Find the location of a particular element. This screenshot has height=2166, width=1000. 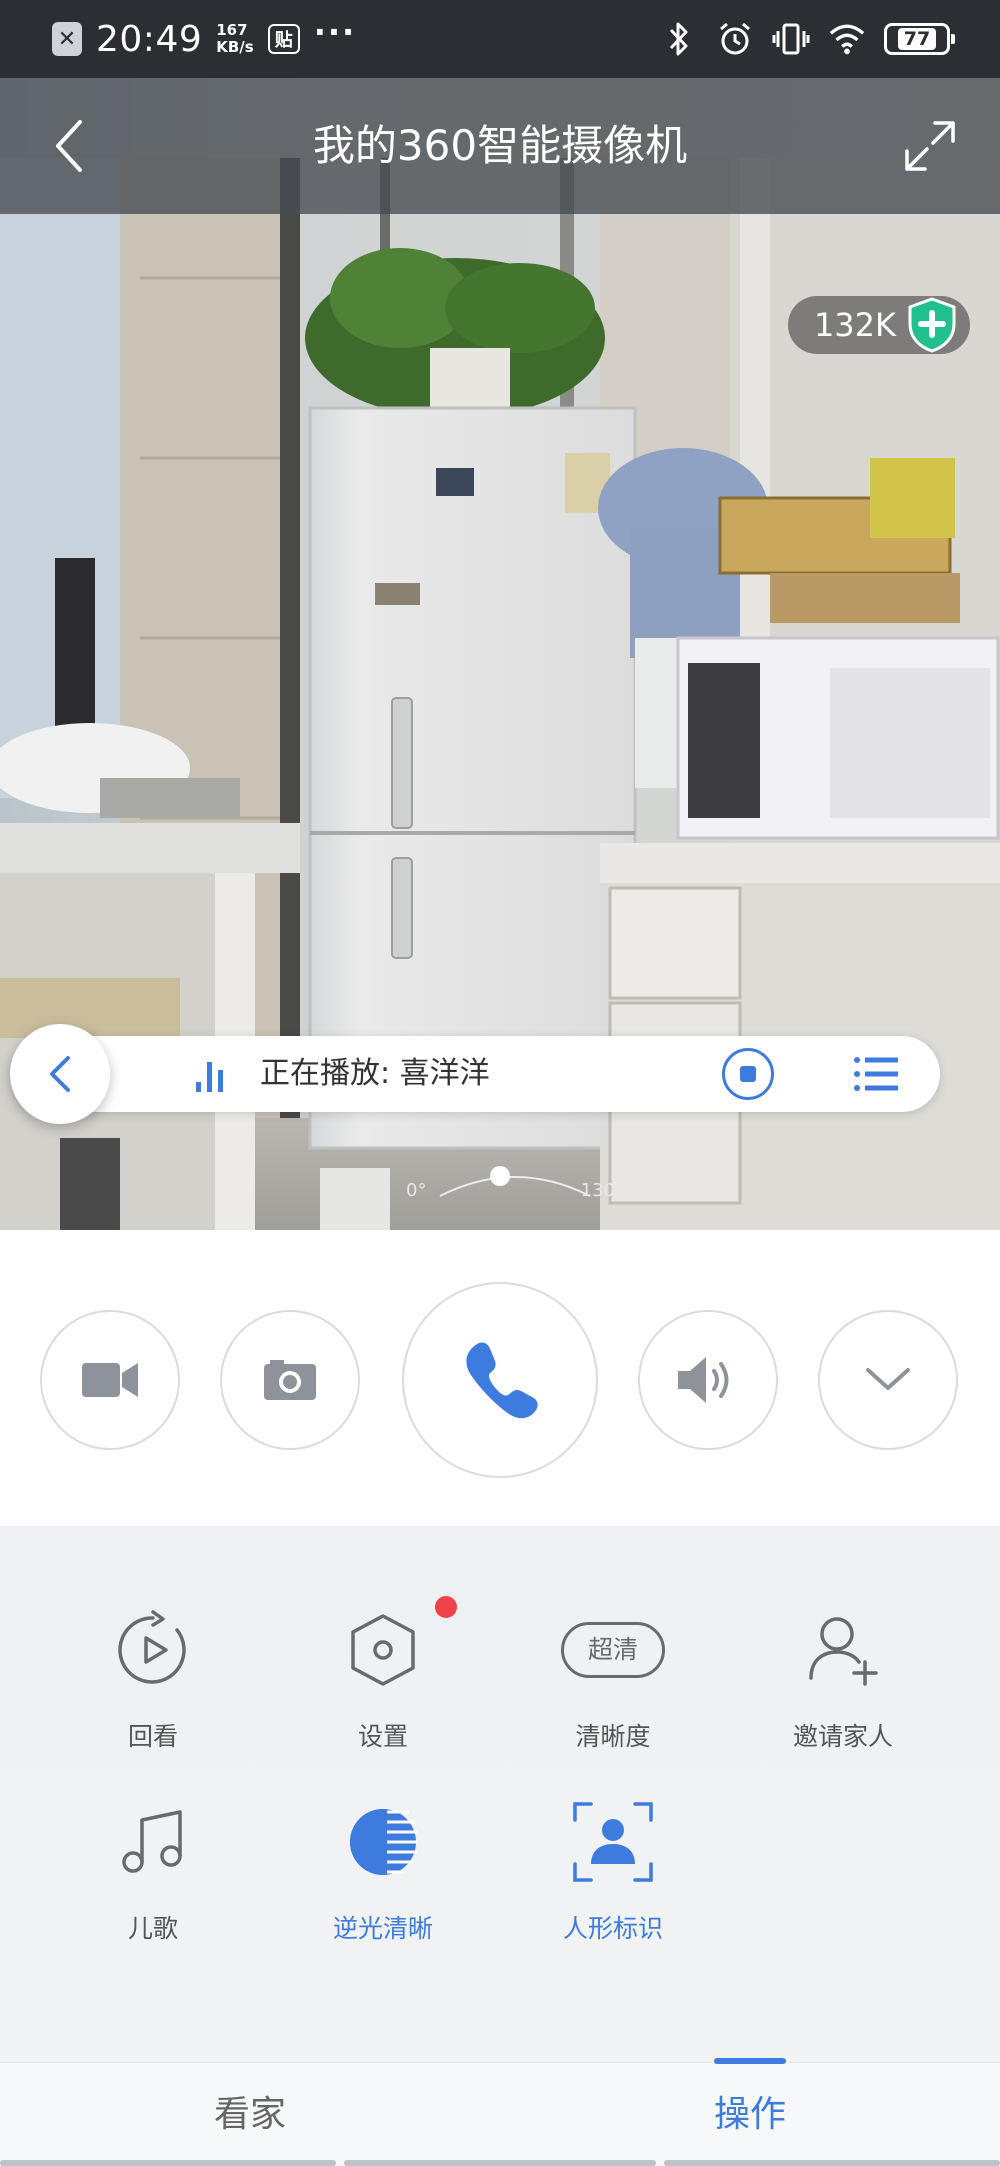

app-badge-icon: 贴 is located at coordinates (283, 39).